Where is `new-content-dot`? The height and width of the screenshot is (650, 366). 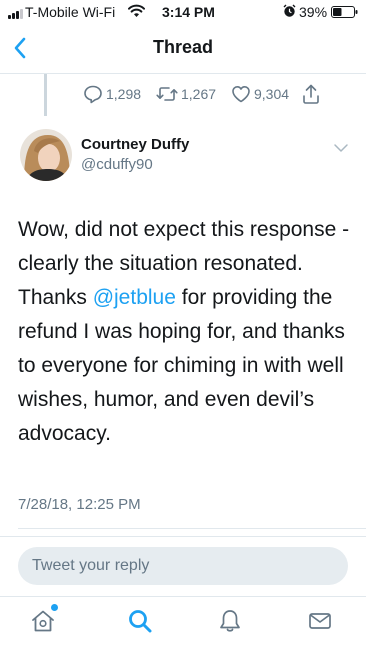 new-content-dot is located at coordinates (54, 607).